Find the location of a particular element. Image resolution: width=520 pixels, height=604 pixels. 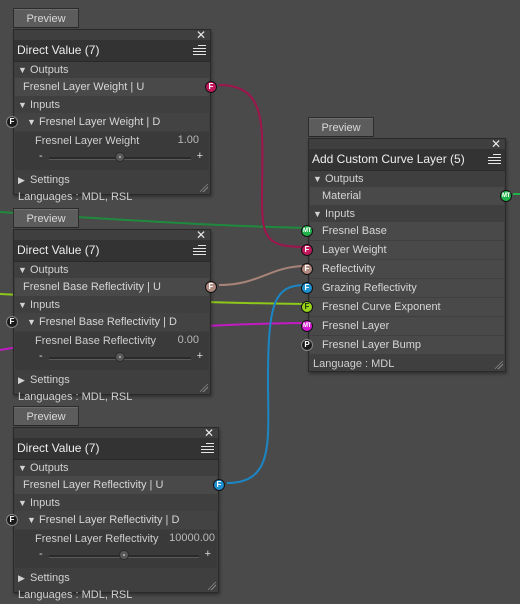

material-output-port: MT is located at coordinates (506, 196).